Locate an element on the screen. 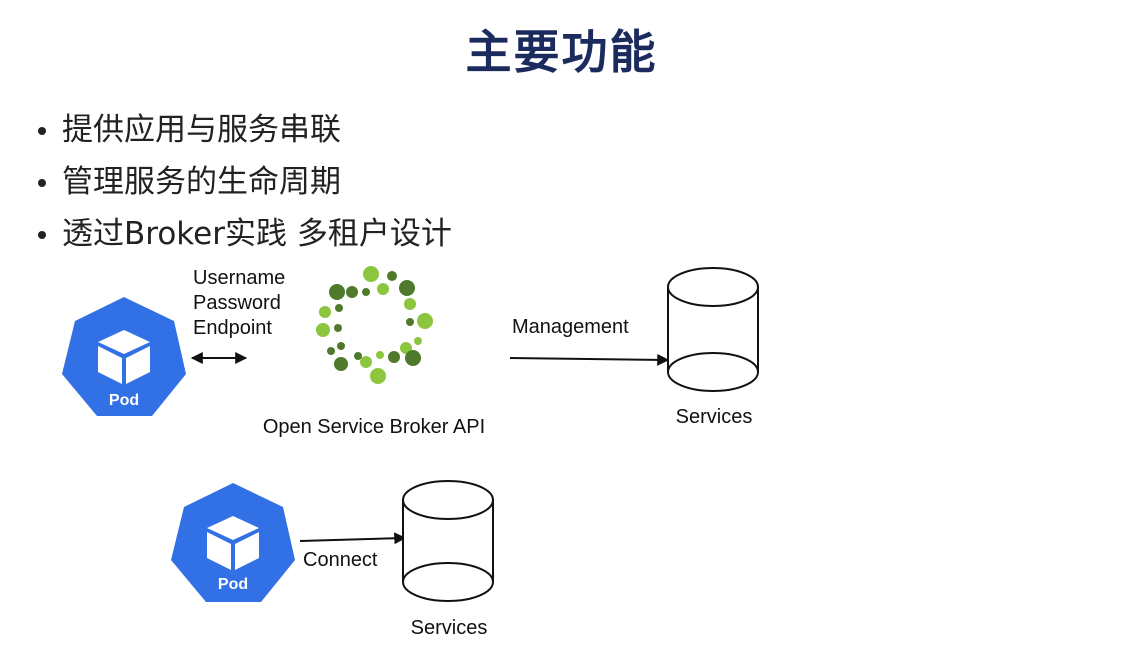  management-label: Management is located at coordinates (570, 327).